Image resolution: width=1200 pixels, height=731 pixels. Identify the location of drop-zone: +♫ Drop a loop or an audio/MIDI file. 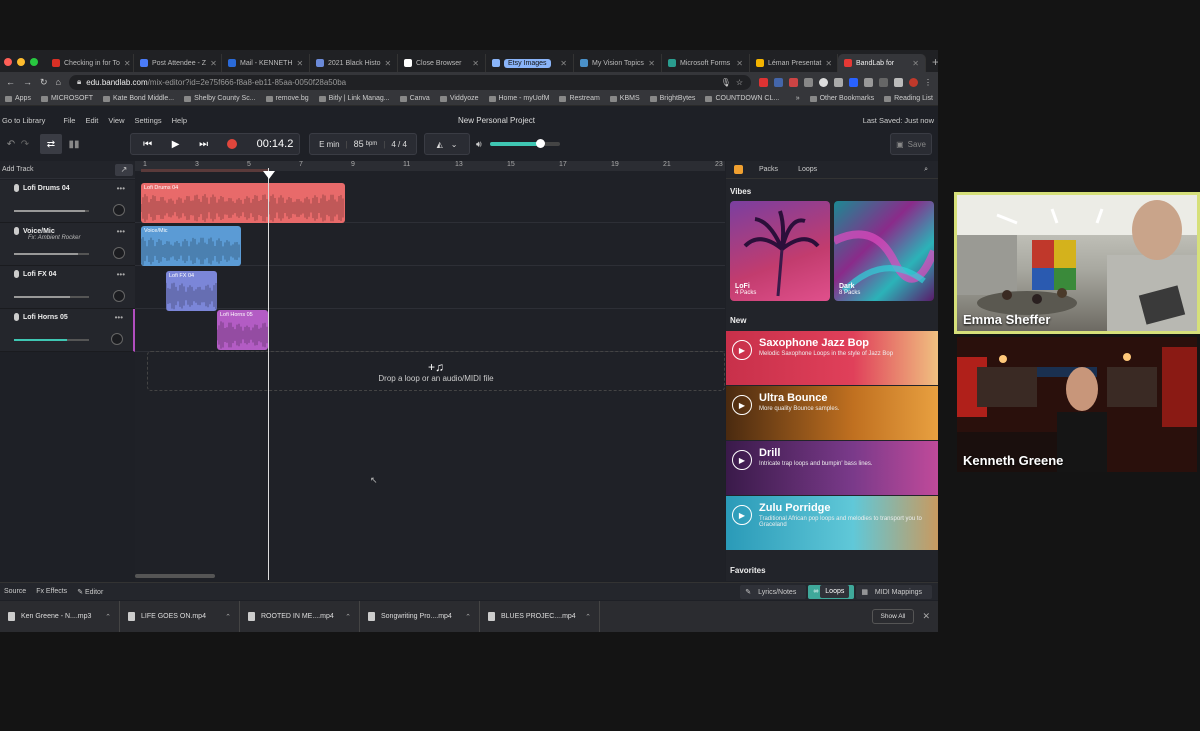
(436, 371).